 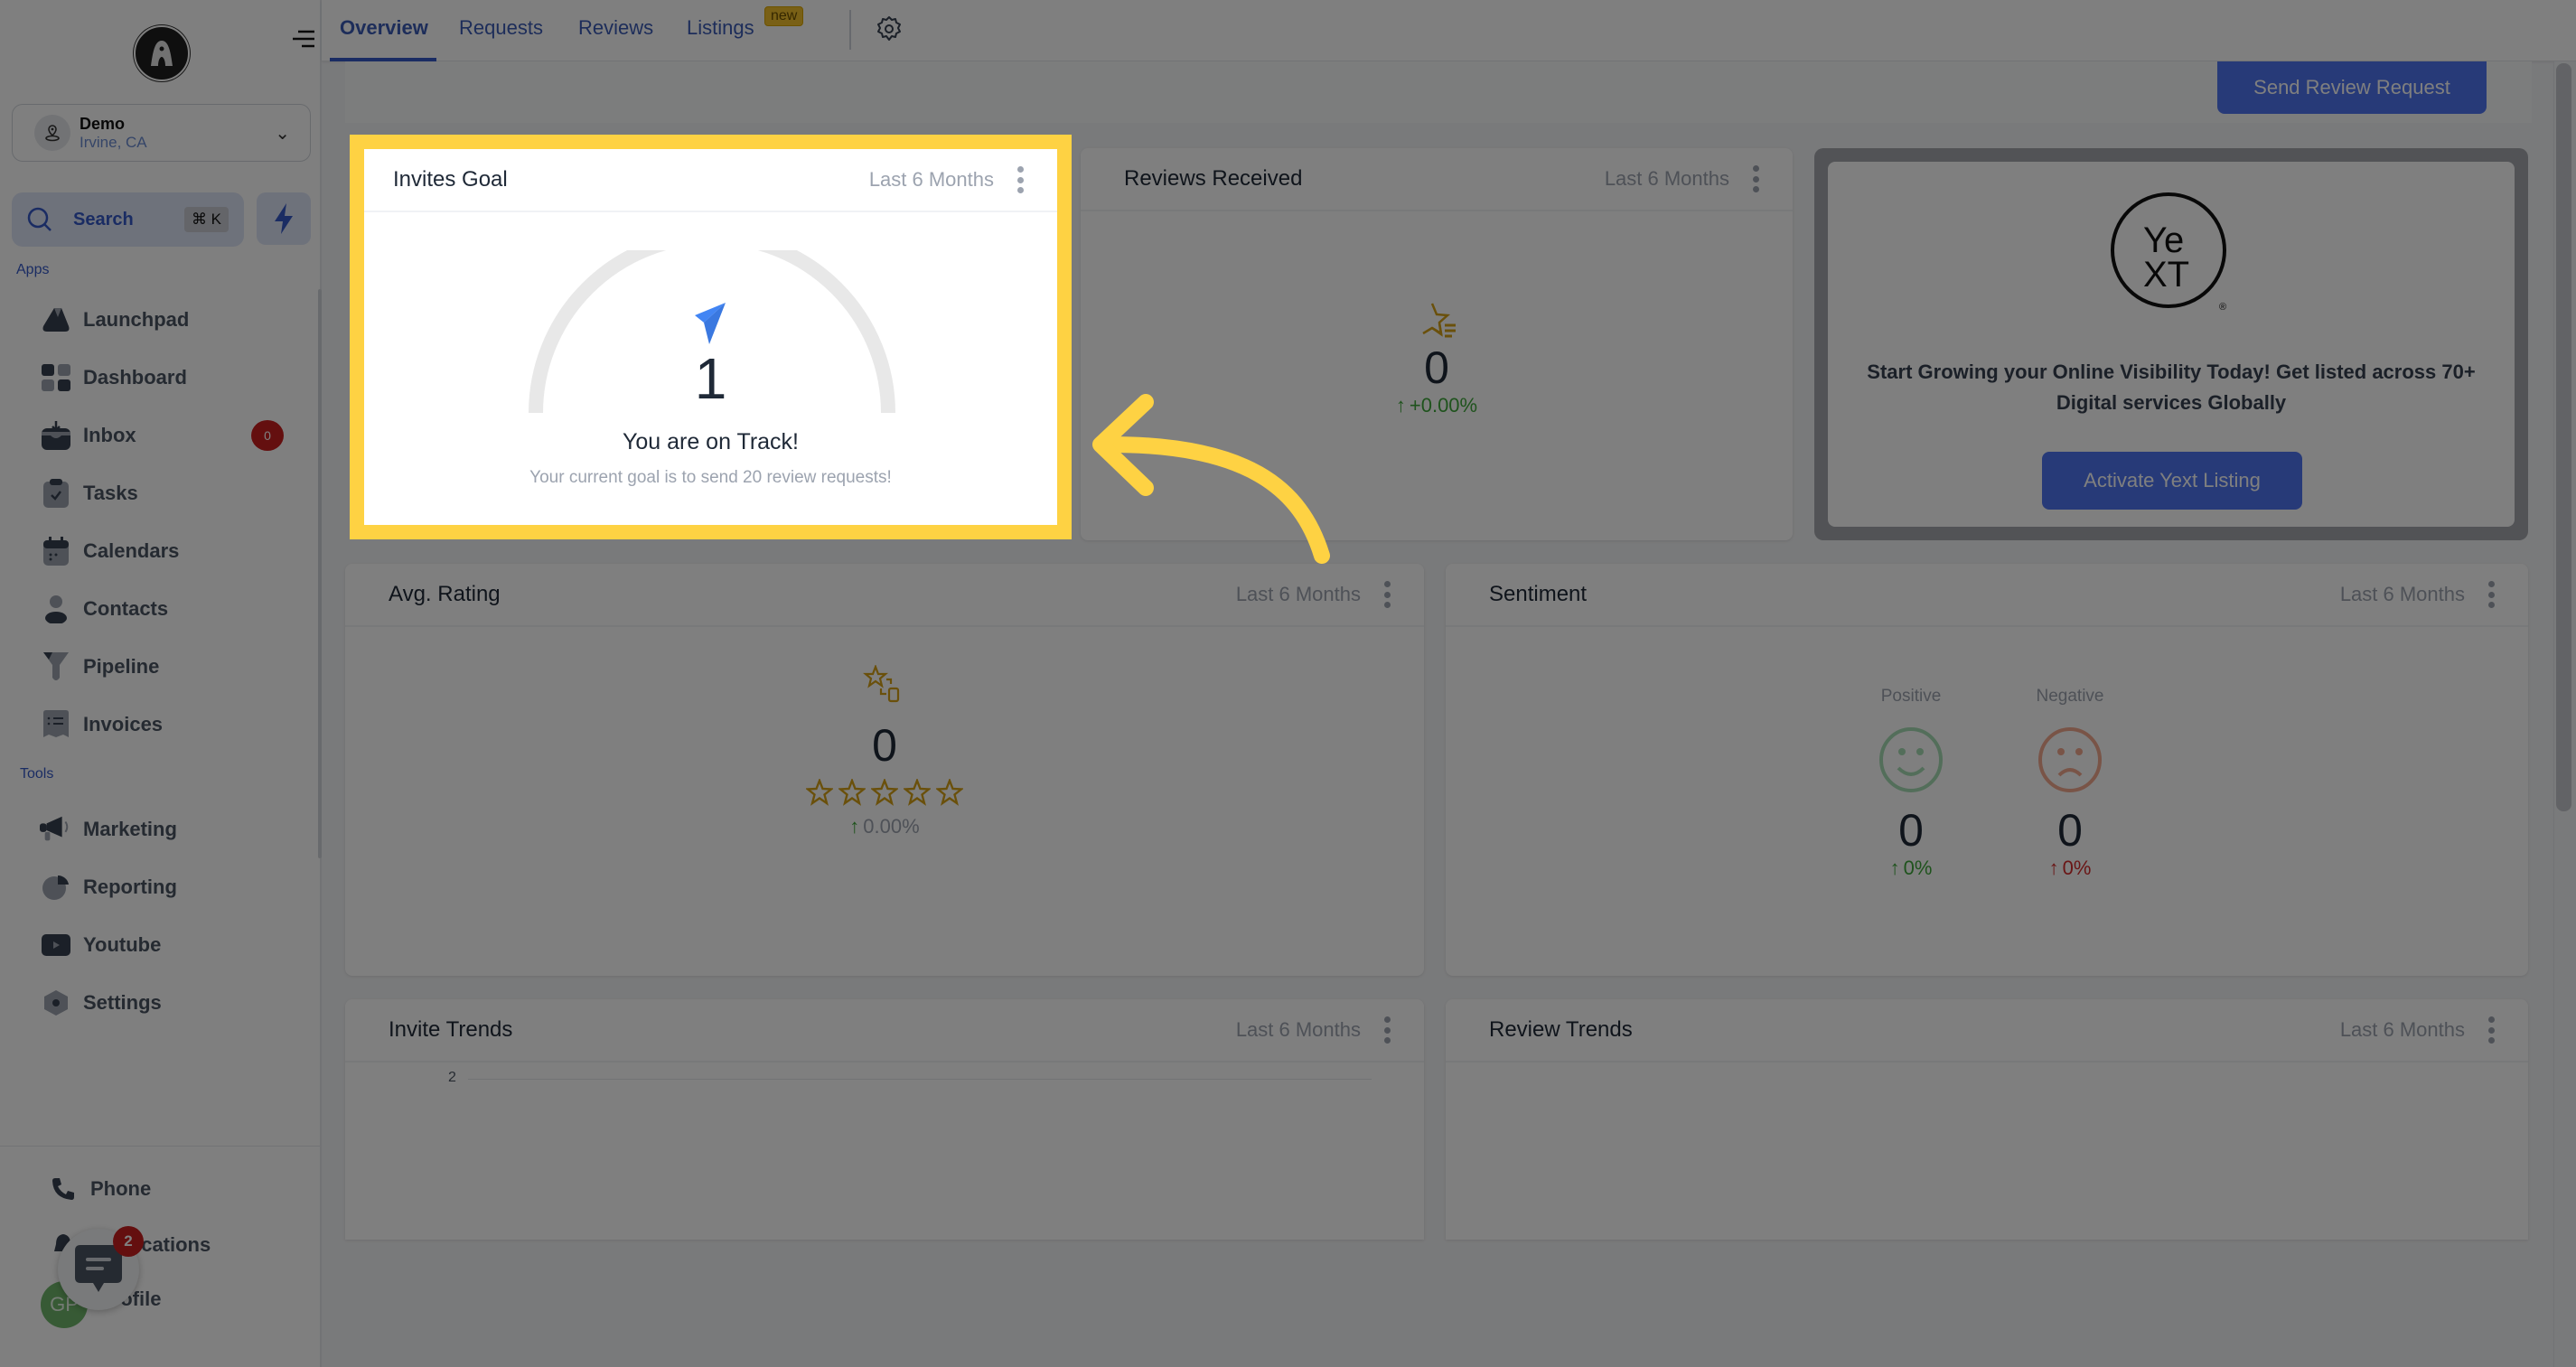 I want to click on review-trends-card: Review Trends Last 6 Months, so click(x=1987, y=1119).